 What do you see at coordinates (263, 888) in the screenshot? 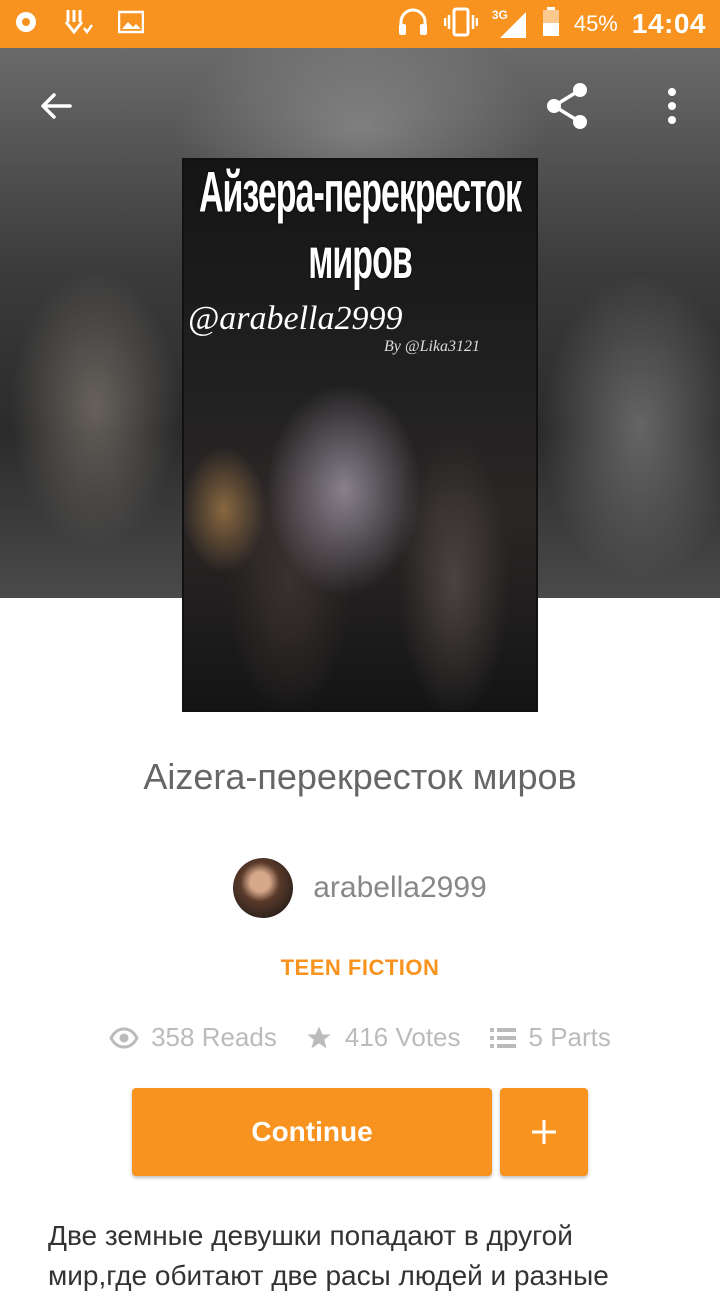
I see `avatar` at bounding box center [263, 888].